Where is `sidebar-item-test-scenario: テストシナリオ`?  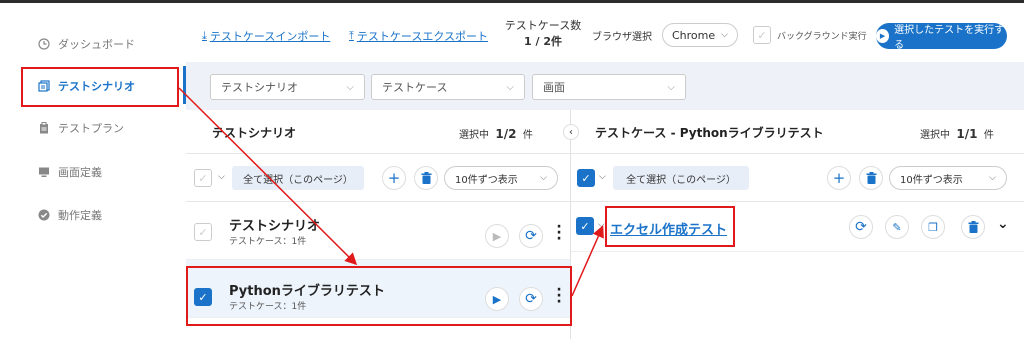
sidebar-item-test-scenario: テストシナリオ is located at coordinates (86, 86).